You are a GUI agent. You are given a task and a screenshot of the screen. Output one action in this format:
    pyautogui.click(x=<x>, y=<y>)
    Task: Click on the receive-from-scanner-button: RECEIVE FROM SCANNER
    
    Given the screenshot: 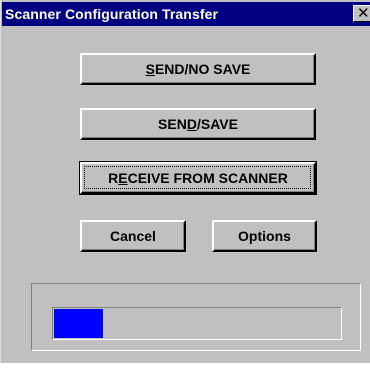 What is the action you would take?
    pyautogui.click(x=198, y=178)
    